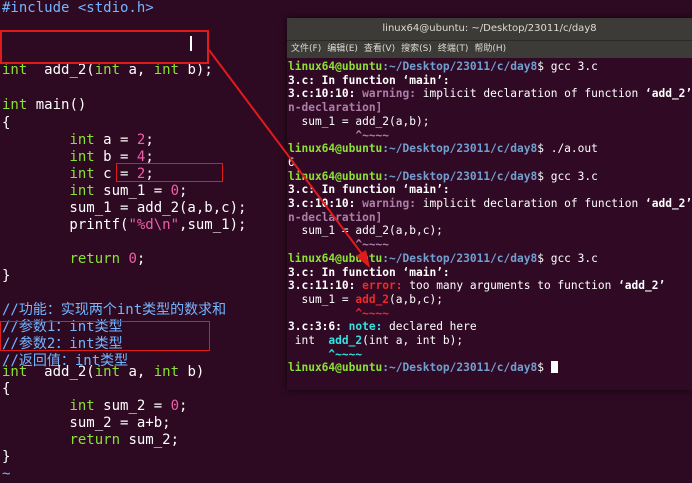  I want to click on code-line: int sum_1 = 0;, so click(128, 191).